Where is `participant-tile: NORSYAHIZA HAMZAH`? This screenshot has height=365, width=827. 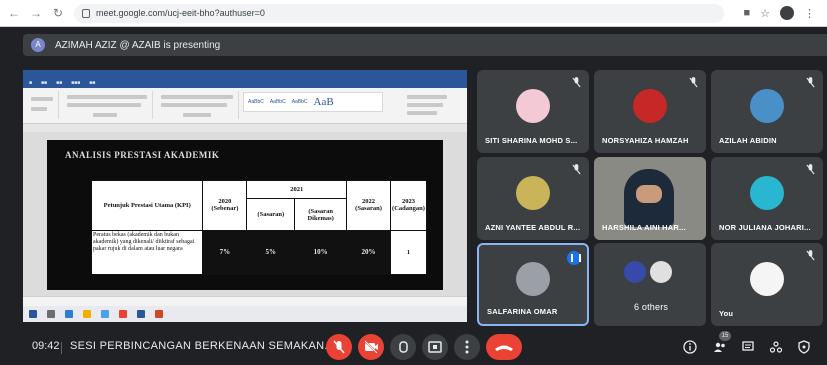 participant-tile: NORSYAHIZA HAMZAH is located at coordinates (650, 111).